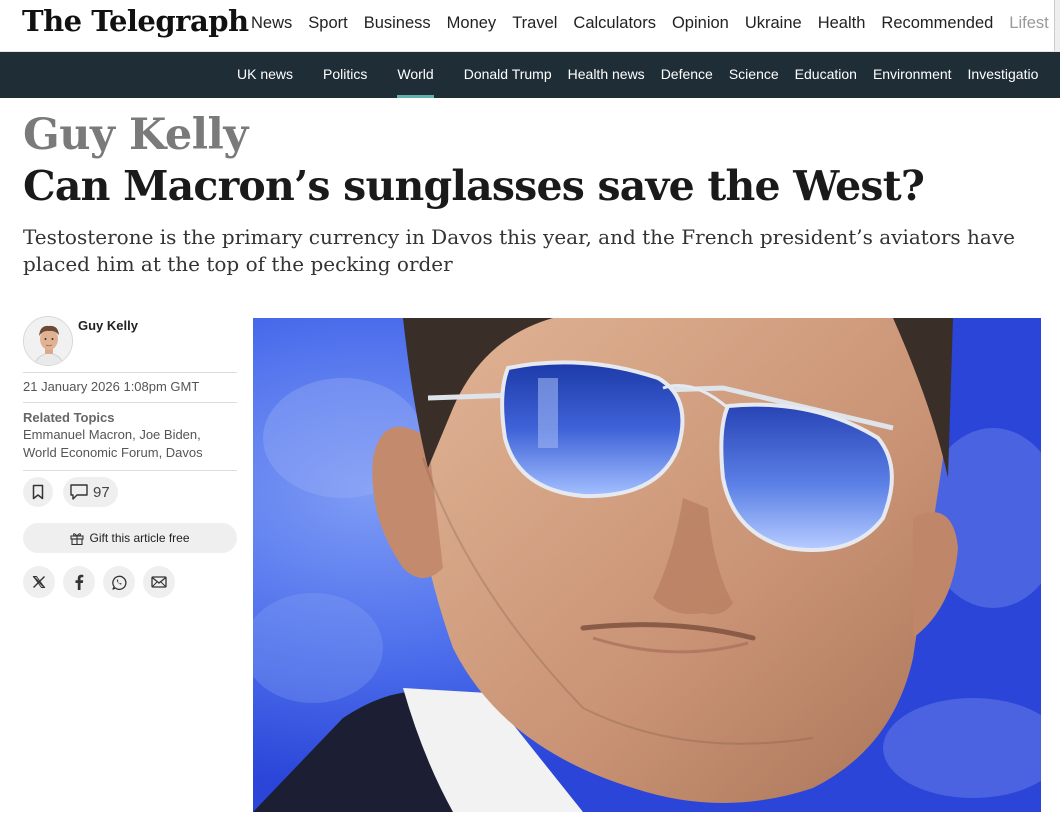 The height and width of the screenshot is (817, 1060). What do you see at coordinates (90, 492) in the screenshot?
I see `comments-button: 97` at bounding box center [90, 492].